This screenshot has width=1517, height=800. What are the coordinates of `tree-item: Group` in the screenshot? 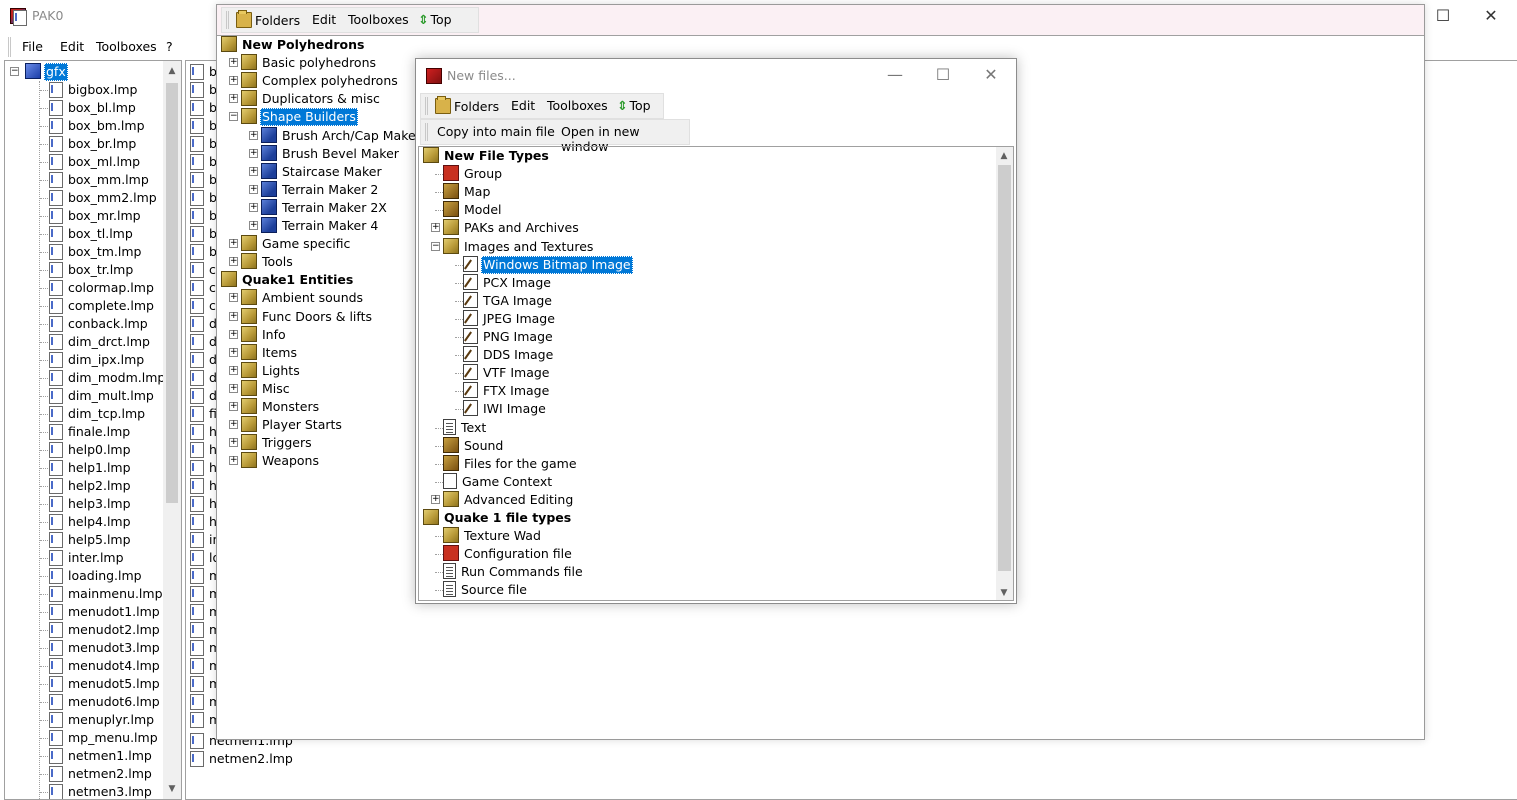 It's located at (473, 174).